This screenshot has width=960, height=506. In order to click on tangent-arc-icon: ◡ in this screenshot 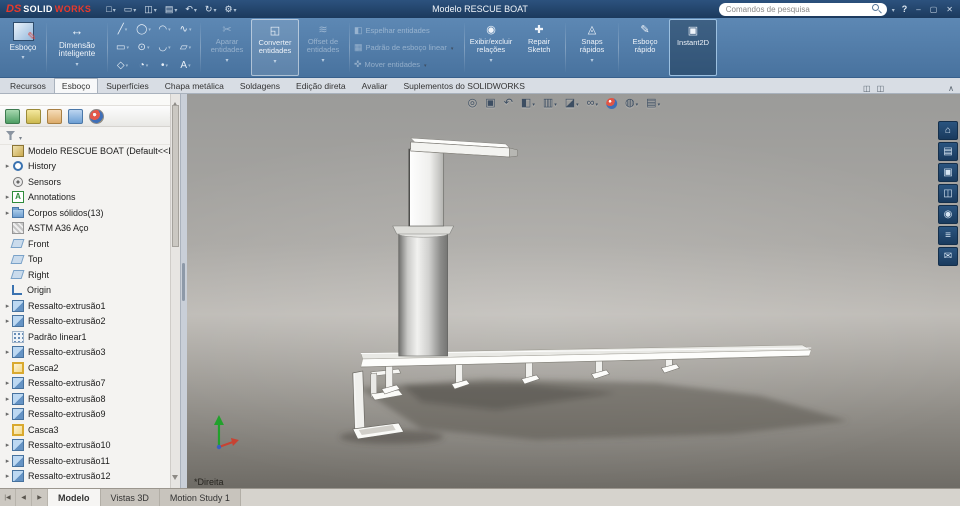, I will do `click(164, 48)`.